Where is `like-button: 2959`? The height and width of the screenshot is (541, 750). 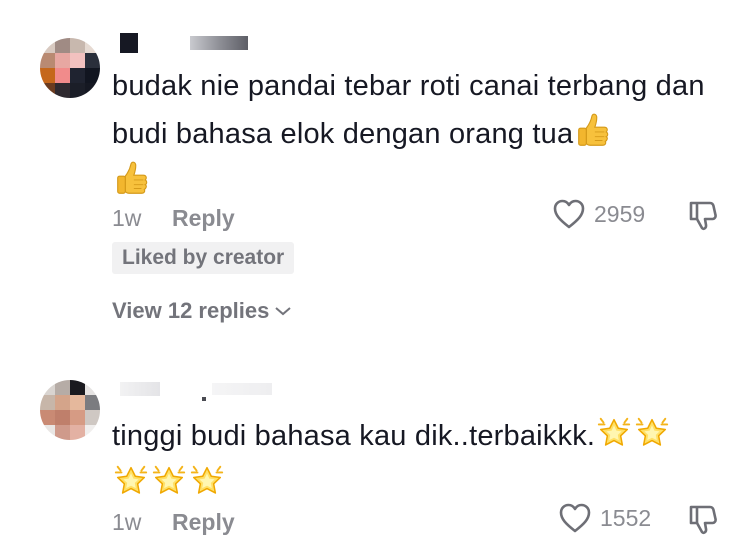
like-button: 2959 is located at coordinates (598, 214).